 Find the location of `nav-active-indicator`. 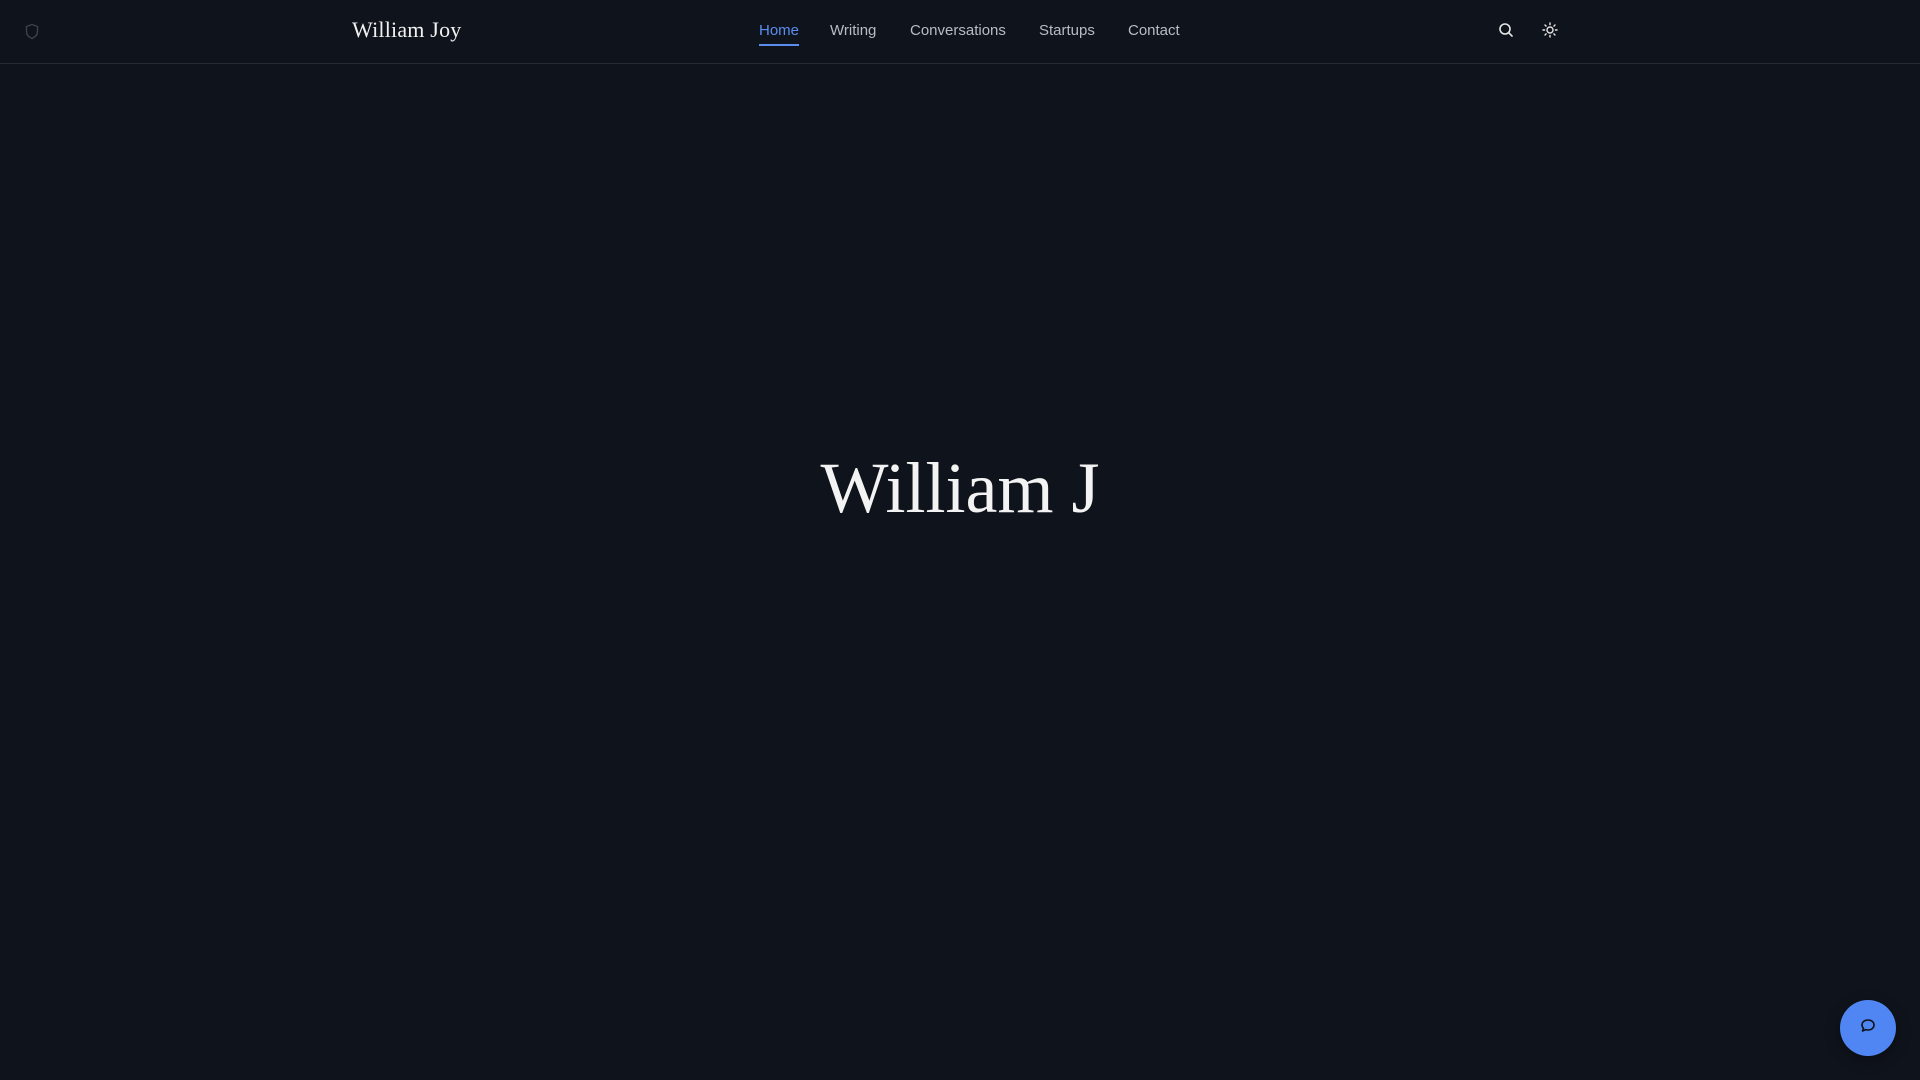

nav-active-indicator is located at coordinates (779, 45).